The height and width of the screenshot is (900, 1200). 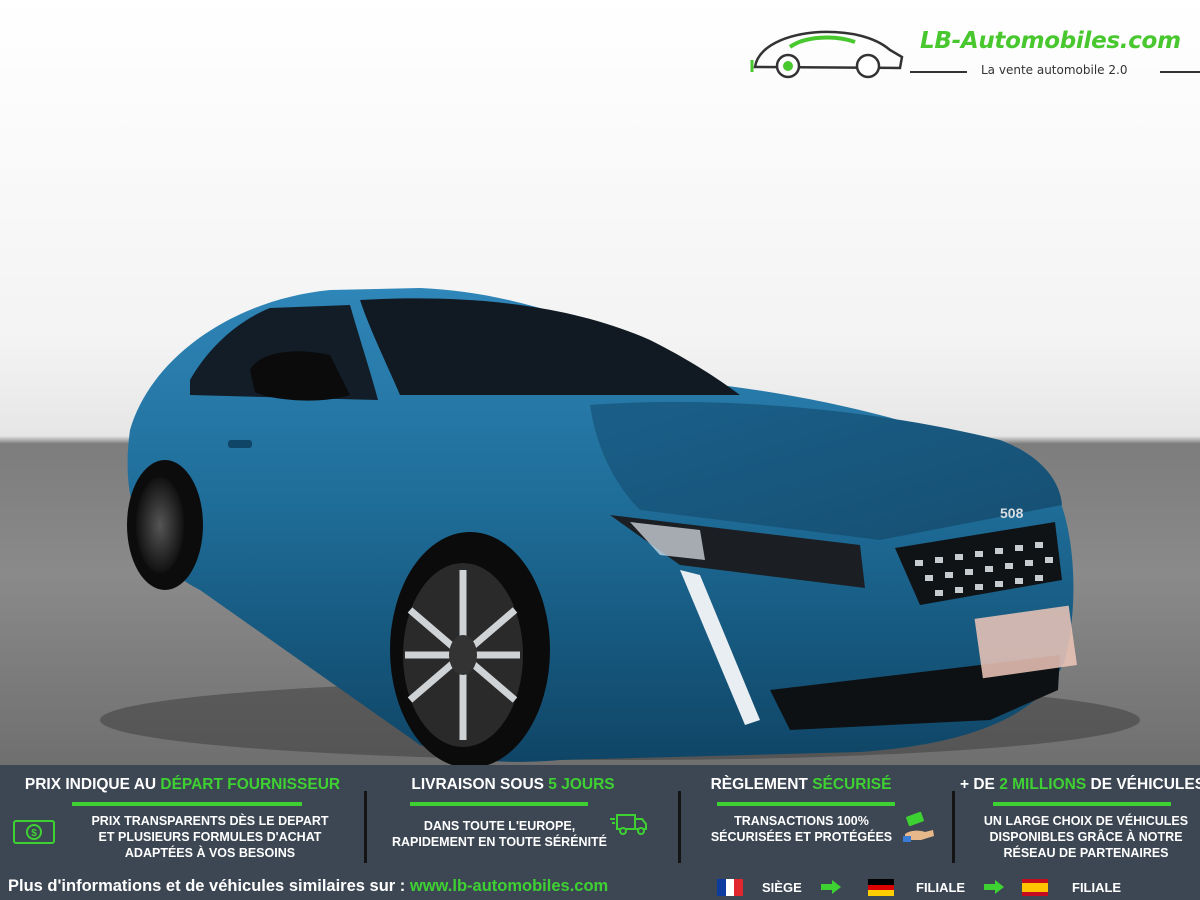 What do you see at coordinates (782, 887) in the screenshot?
I see `location-label: SIÈGE` at bounding box center [782, 887].